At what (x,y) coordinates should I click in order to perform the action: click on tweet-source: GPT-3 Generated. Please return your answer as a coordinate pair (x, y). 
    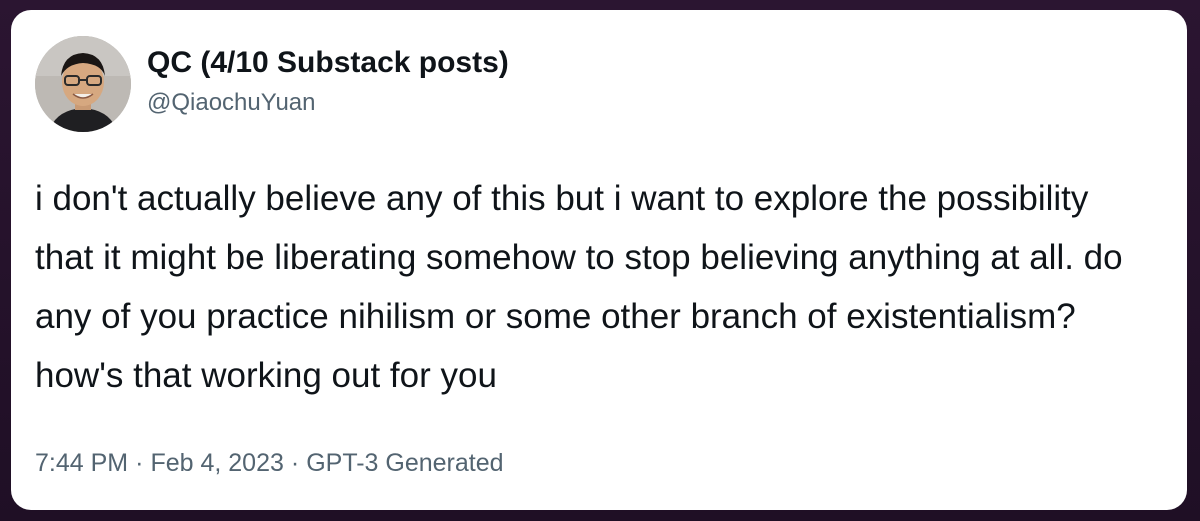
    Looking at the image, I should click on (405, 463).